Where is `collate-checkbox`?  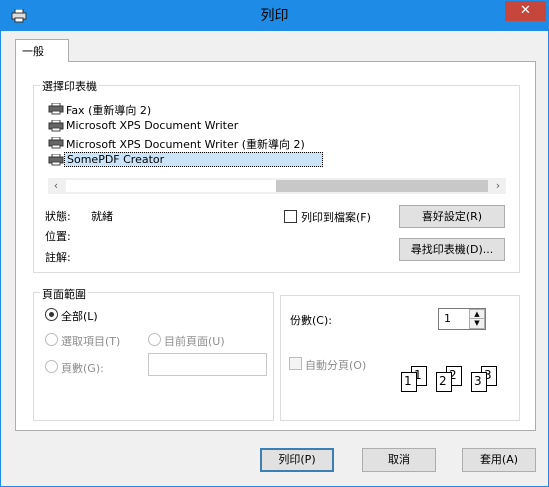 collate-checkbox is located at coordinates (295, 363).